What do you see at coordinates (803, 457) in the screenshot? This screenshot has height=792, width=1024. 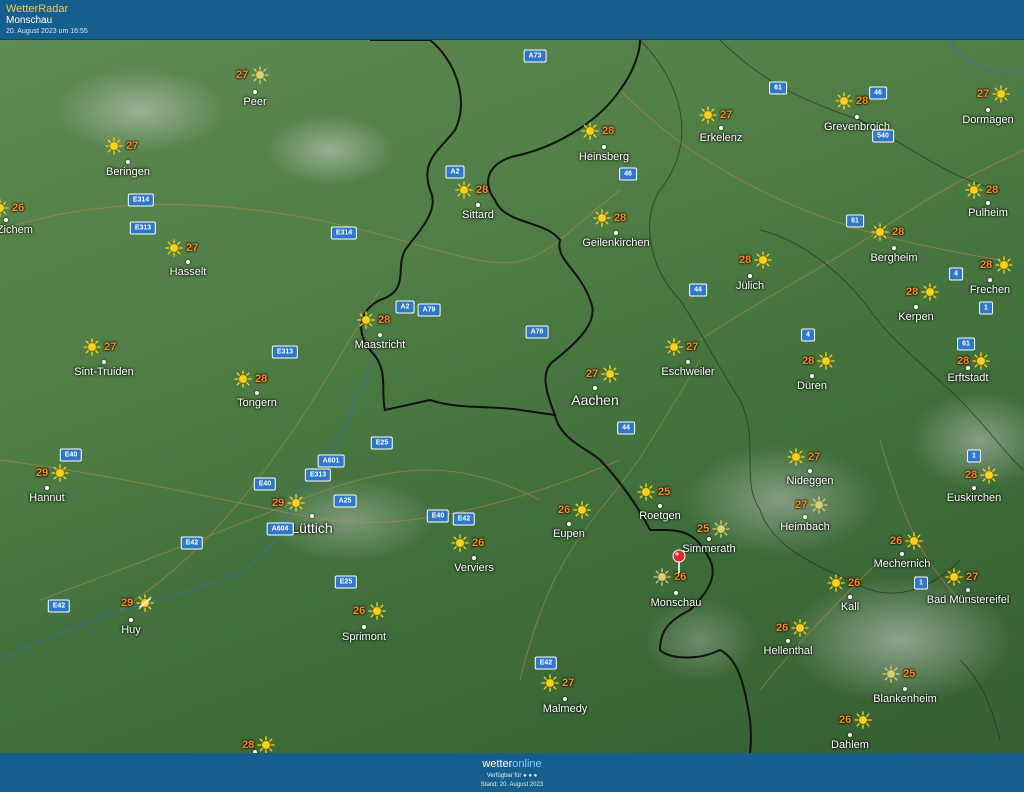 I see `weather-marker-nideggen: 27` at bounding box center [803, 457].